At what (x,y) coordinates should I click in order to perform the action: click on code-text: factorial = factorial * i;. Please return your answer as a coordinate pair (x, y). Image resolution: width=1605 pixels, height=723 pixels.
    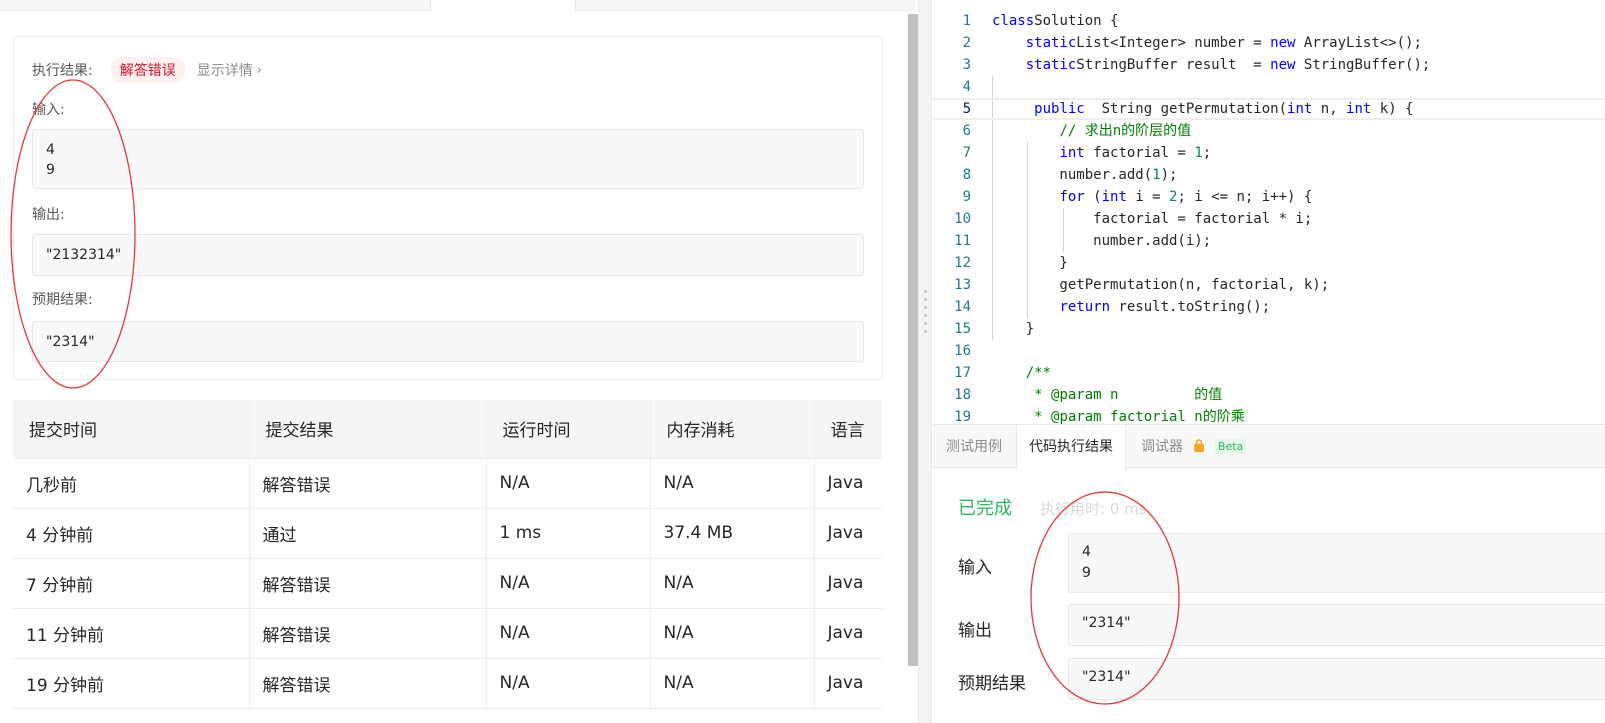
    Looking at the image, I should click on (1152, 219).